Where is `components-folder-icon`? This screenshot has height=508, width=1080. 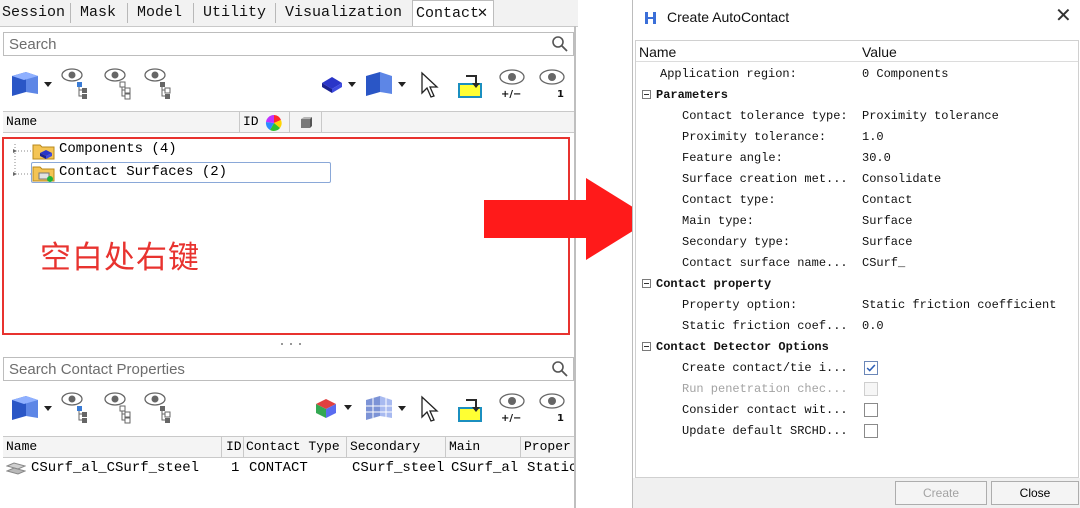
components-folder-icon is located at coordinates (43, 152).